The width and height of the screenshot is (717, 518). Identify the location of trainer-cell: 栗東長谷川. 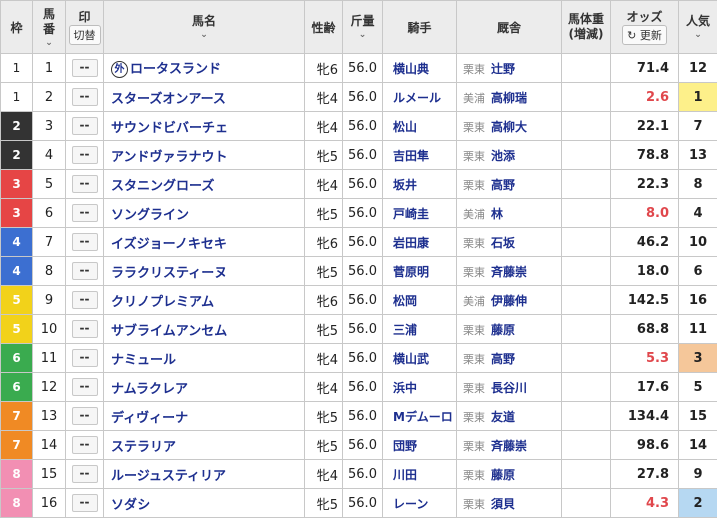
(509, 387).